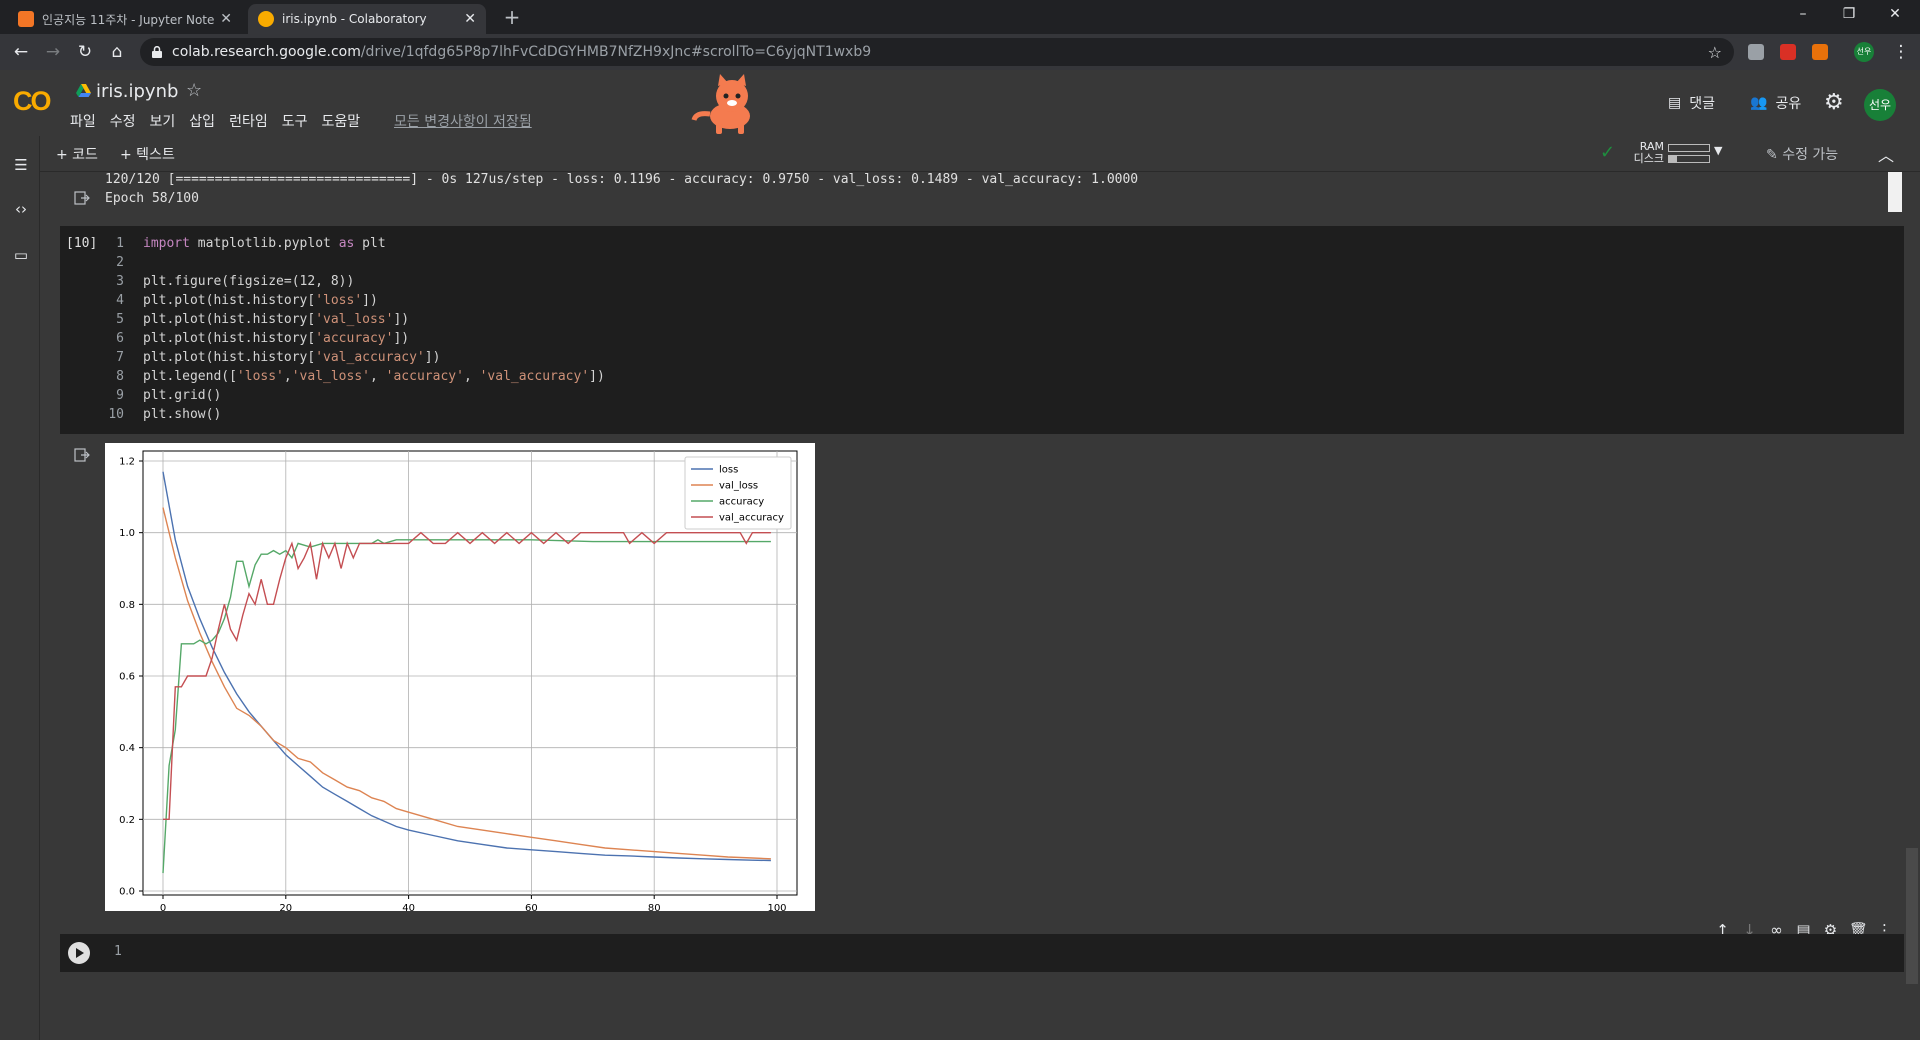 The width and height of the screenshot is (1920, 1040). Describe the element at coordinates (248, 121) in the screenshot. I see `menu-runtime: 런타임` at that location.